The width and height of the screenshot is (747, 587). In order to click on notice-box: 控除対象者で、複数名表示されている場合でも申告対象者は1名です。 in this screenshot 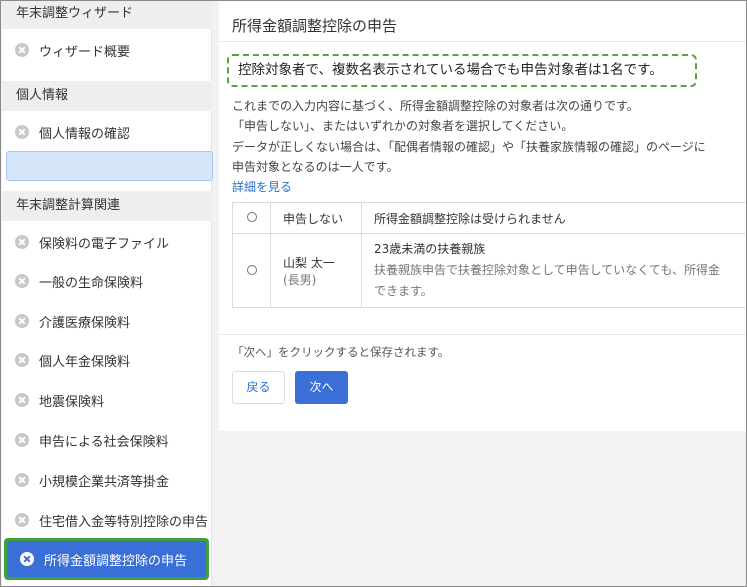, I will do `click(462, 70)`.